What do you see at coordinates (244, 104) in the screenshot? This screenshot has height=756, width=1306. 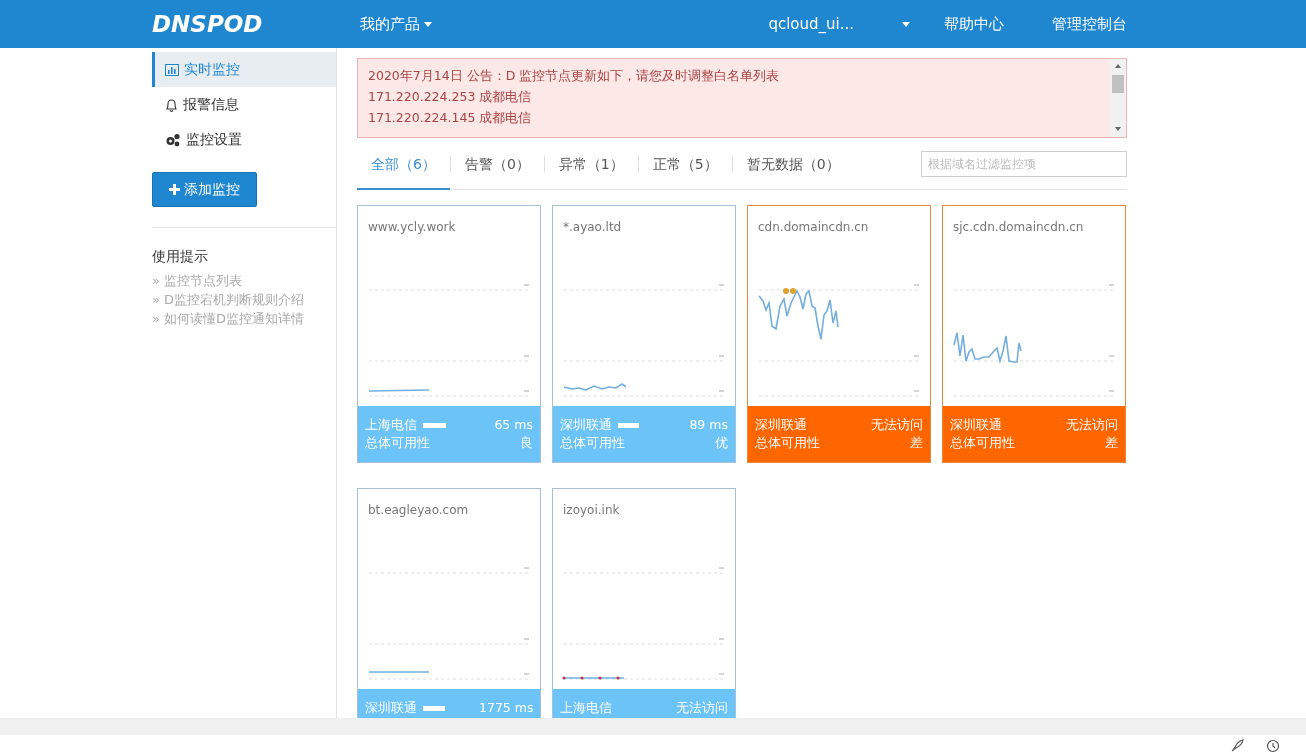 I see `sidebar-item: 报警信息` at bounding box center [244, 104].